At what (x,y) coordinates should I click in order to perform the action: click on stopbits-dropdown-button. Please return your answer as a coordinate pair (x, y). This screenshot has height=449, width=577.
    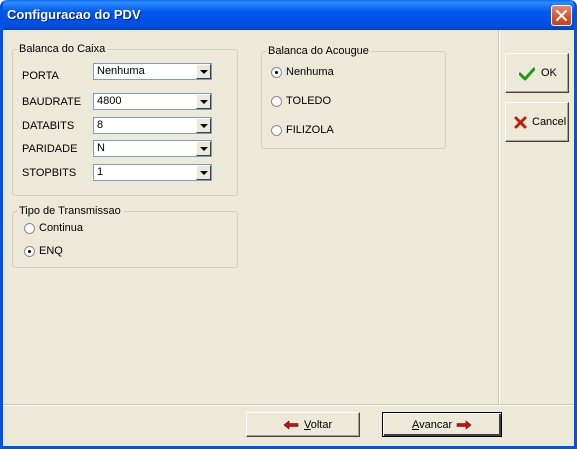
    Looking at the image, I should click on (203, 172).